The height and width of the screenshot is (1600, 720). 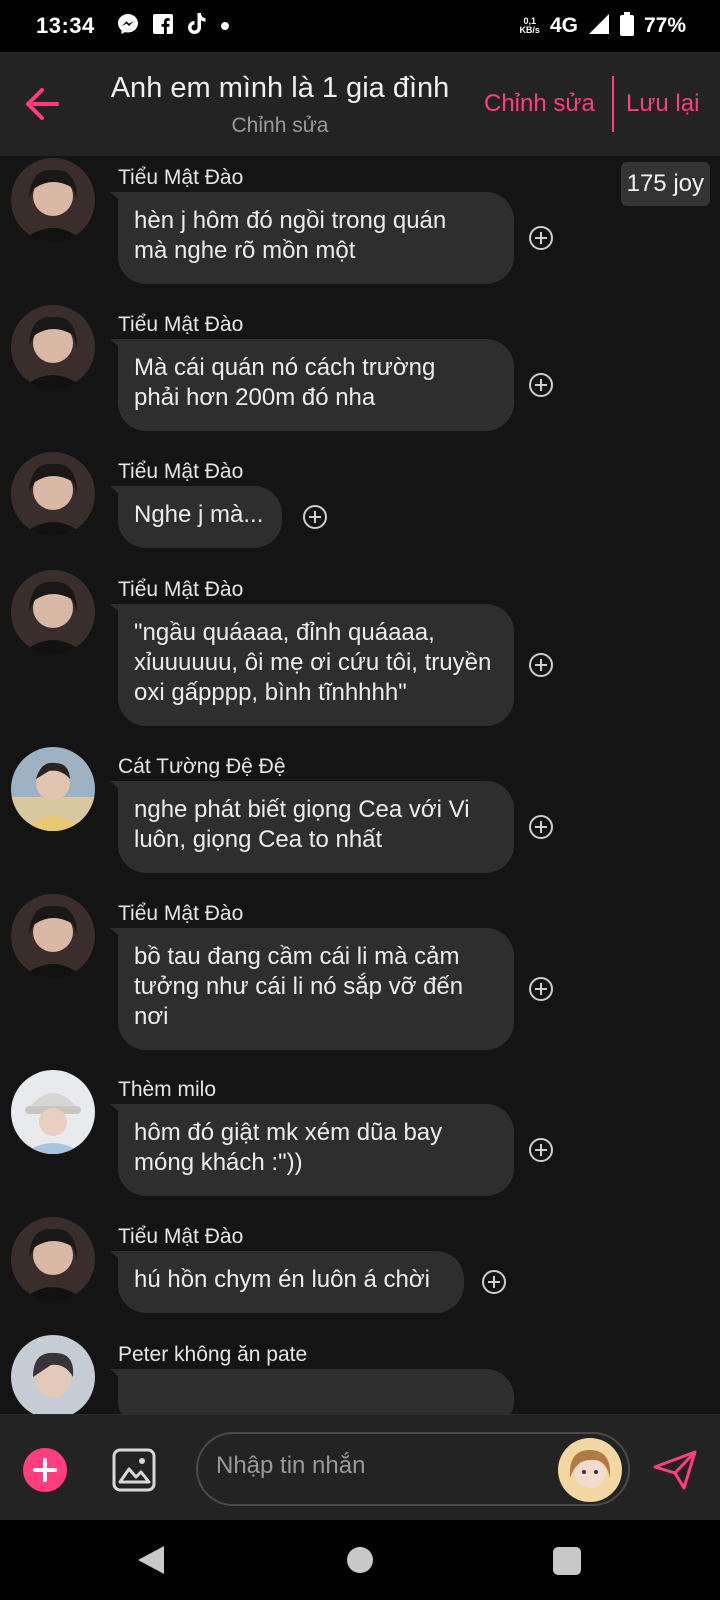 What do you see at coordinates (282, 1279) in the screenshot?
I see `message-line: hú hồn chym én luôn á chời` at bounding box center [282, 1279].